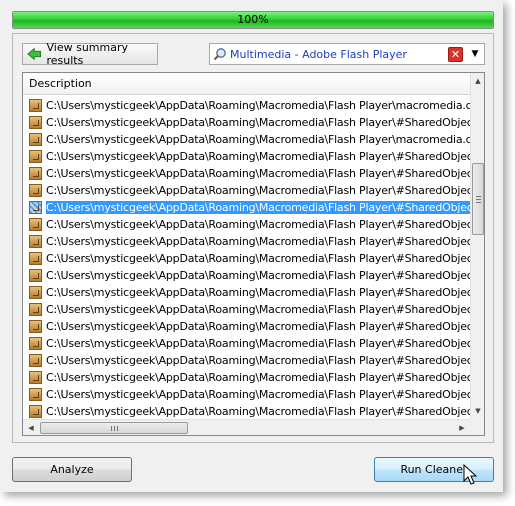 The height and width of the screenshot is (506, 515). I want to click on progress-label: 100%, so click(253, 19).